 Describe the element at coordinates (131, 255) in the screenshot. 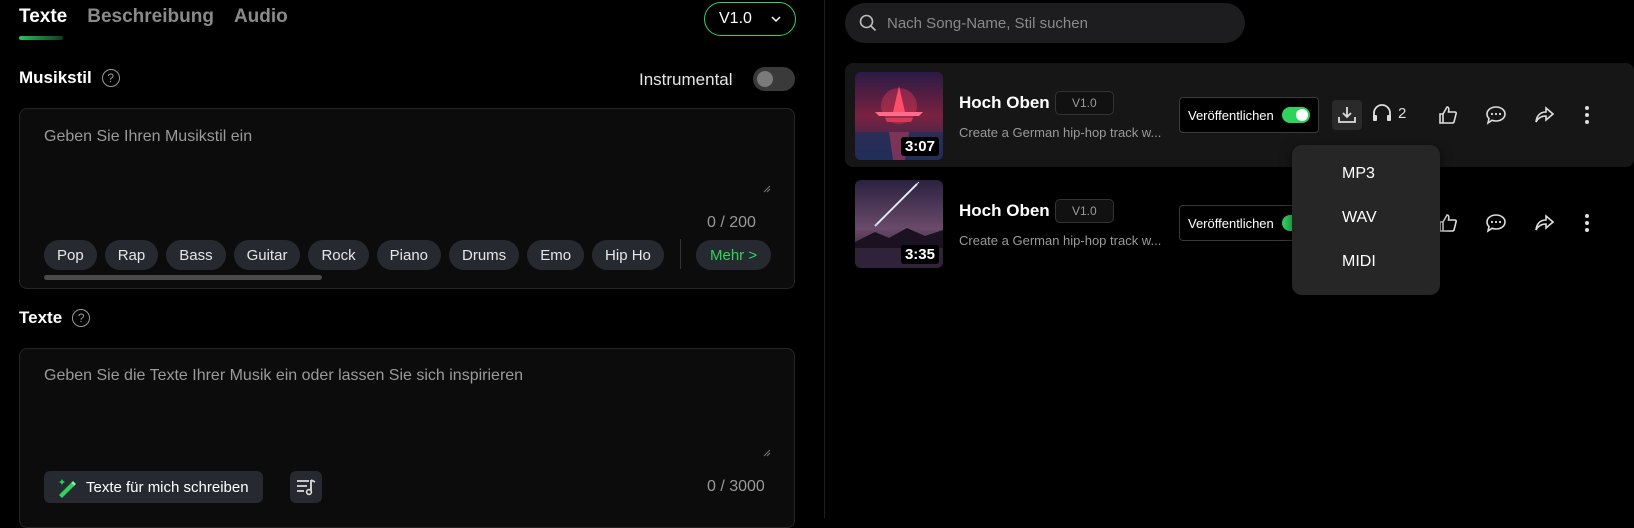

I see `chip-rap: Rap` at that location.